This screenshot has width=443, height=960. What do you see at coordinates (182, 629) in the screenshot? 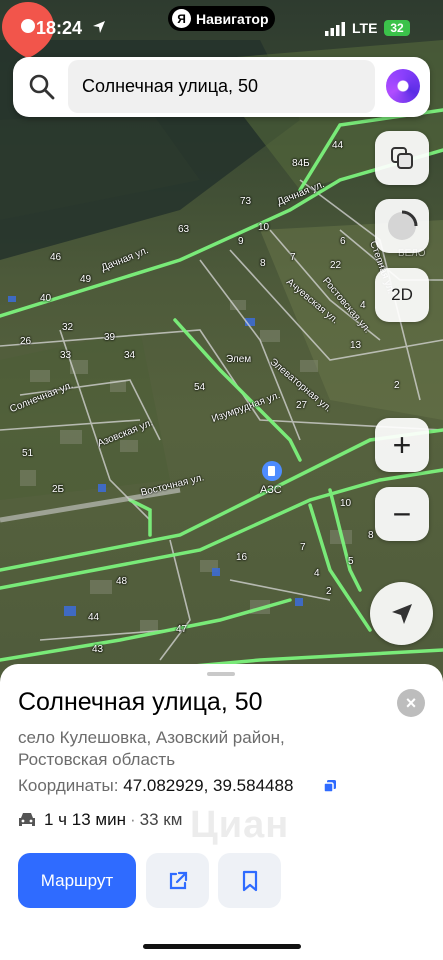
I see `house-number: 47` at bounding box center [182, 629].